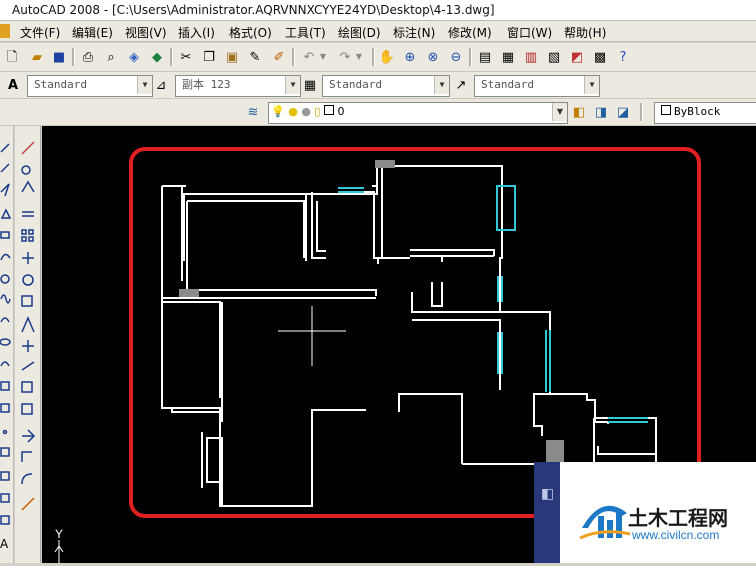  I want to click on side-toolbar-icons: A, so click(18, 346).